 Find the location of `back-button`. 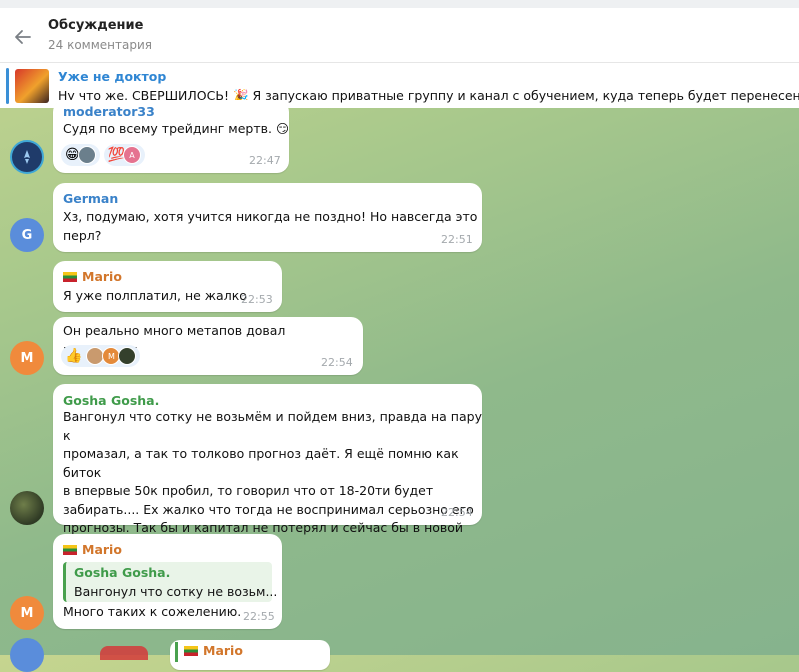

back-button is located at coordinates (23, 37).